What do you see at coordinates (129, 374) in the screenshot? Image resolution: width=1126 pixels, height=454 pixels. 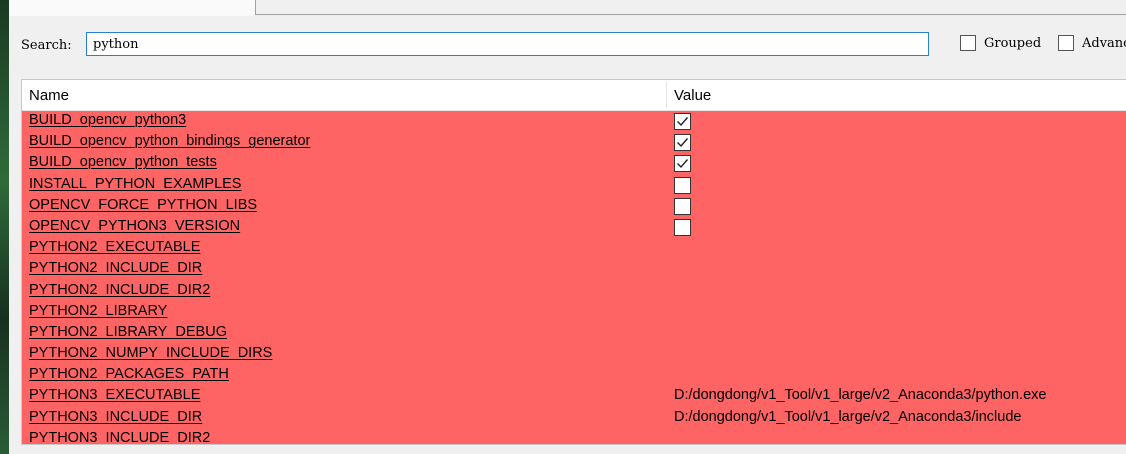 I see `row-name: PYTHON2_PACKAGES_PATH` at bounding box center [129, 374].